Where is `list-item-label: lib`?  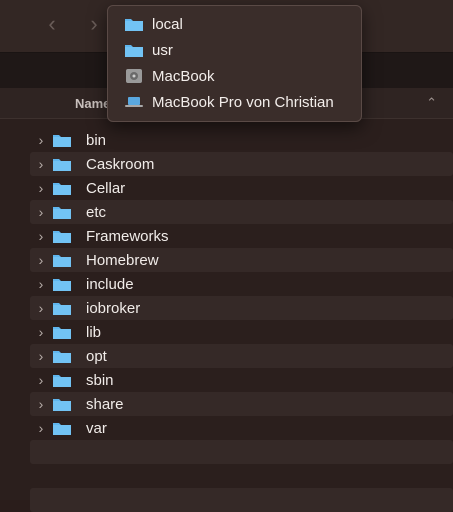
list-item-label: lib is located at coordinates (94, 332).